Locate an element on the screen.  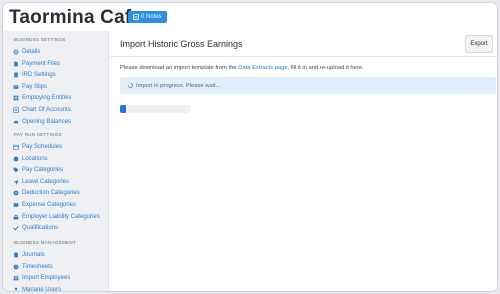
sidebar-item-label: Pay Schedules is located at coordinates (42, 147).